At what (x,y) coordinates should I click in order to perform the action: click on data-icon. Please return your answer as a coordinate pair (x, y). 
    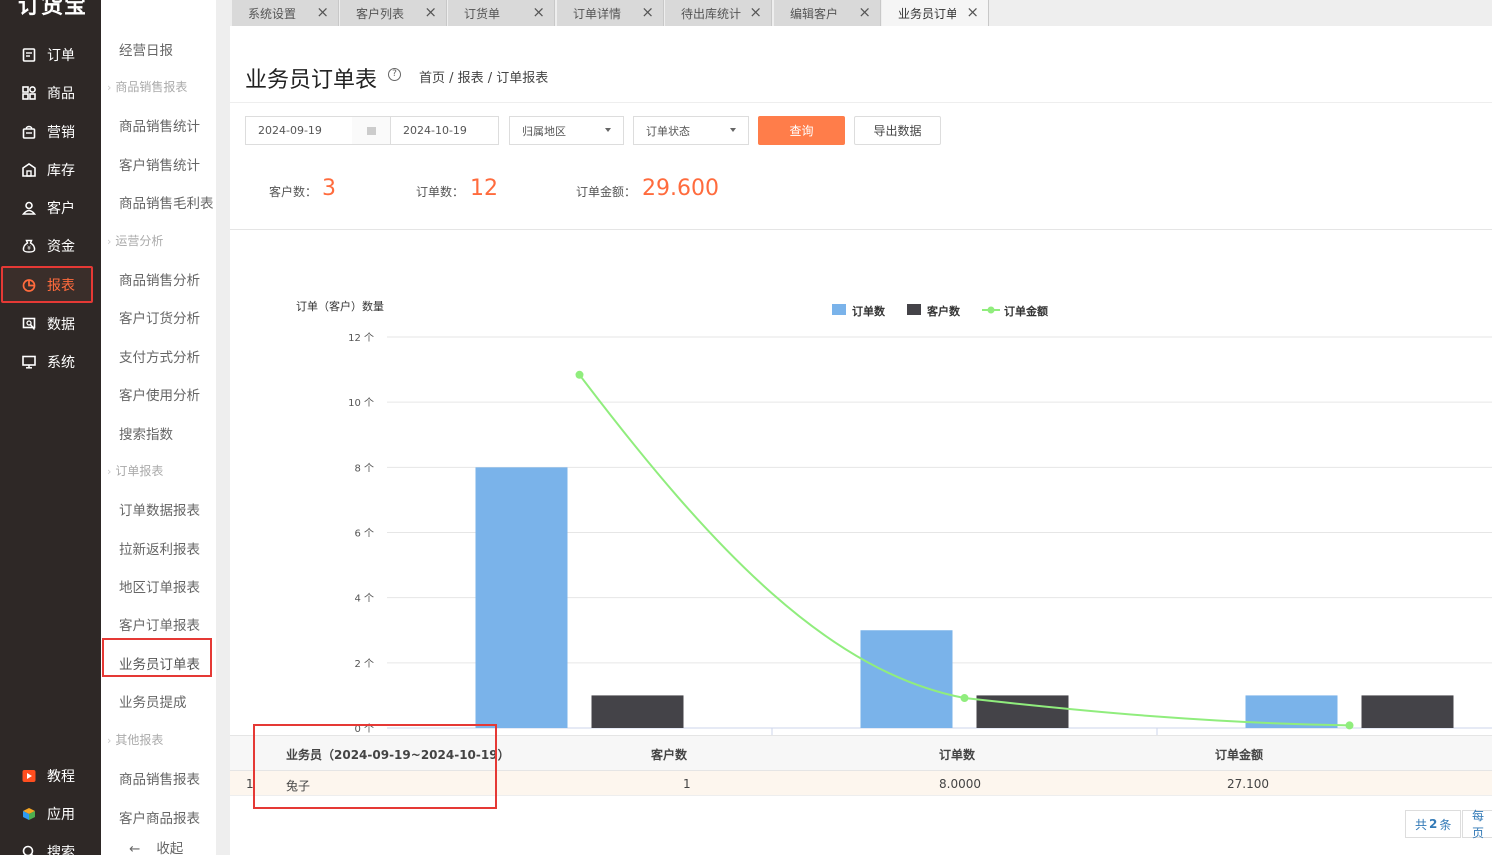
    Looking at the image, I should click on (29, 324).